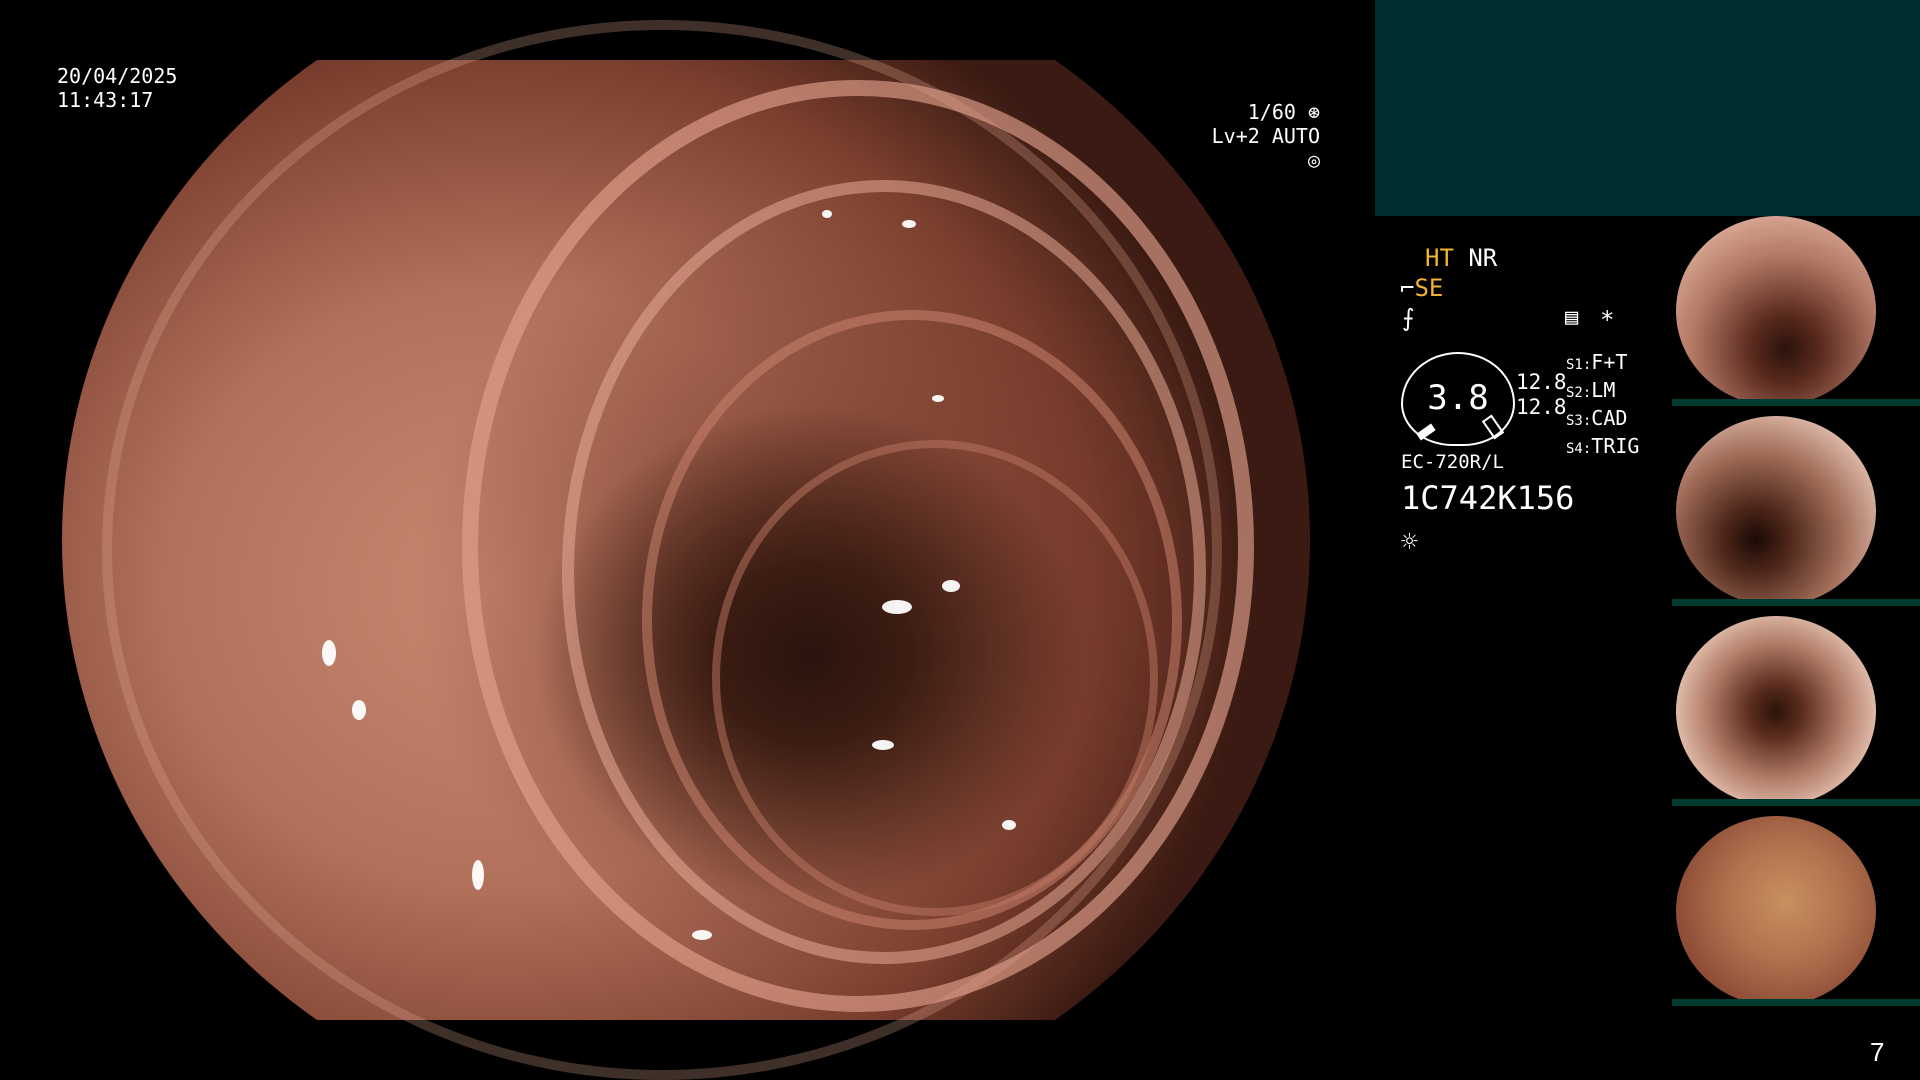 This screenshot has width=1920, height=1080. I want to click on date-time-display: 20/04/2025 11:43:17, so click(117, 88).